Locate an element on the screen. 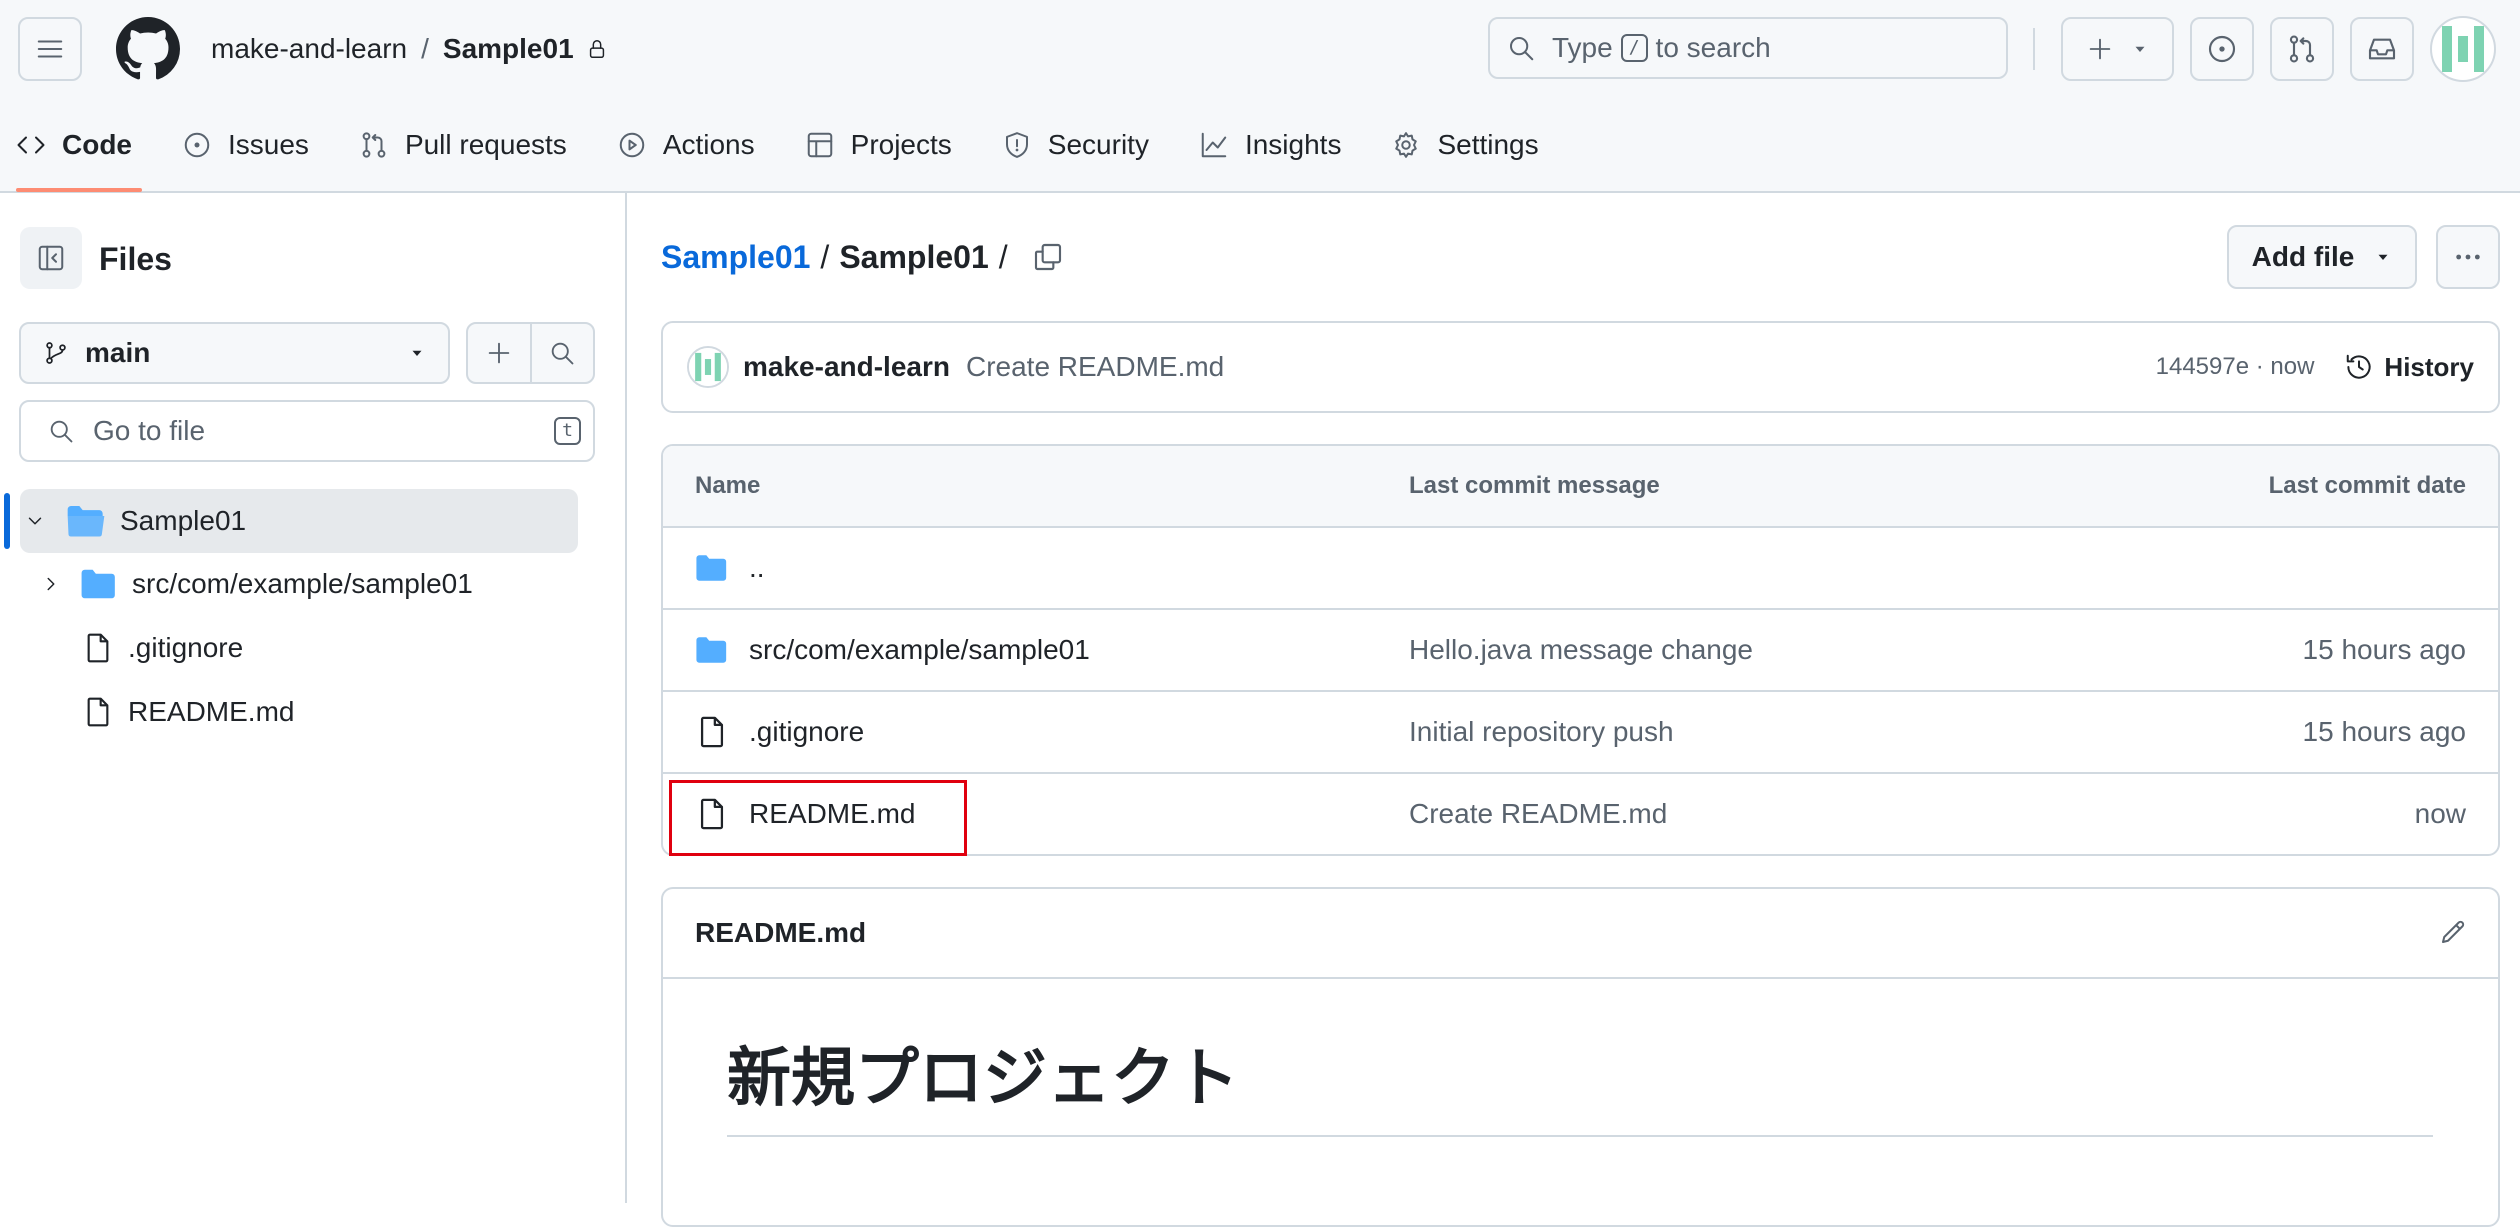 The width and height of the screenshot is (2520, 1227). go-to-file-input: Go to file t is located at coordinates (307, 431).